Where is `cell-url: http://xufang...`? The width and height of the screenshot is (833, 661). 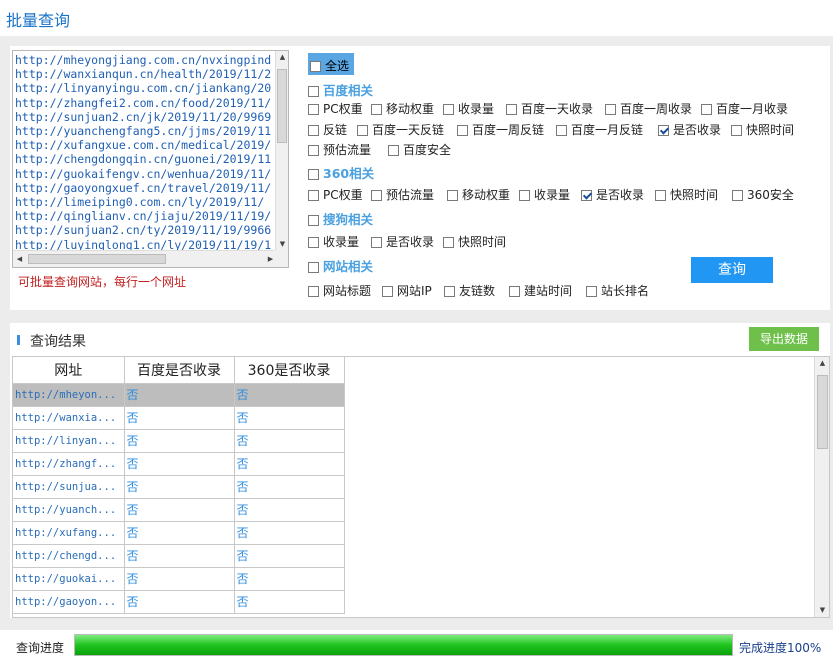
cell-url: http://xufang... is located at coordinates (69, 533).